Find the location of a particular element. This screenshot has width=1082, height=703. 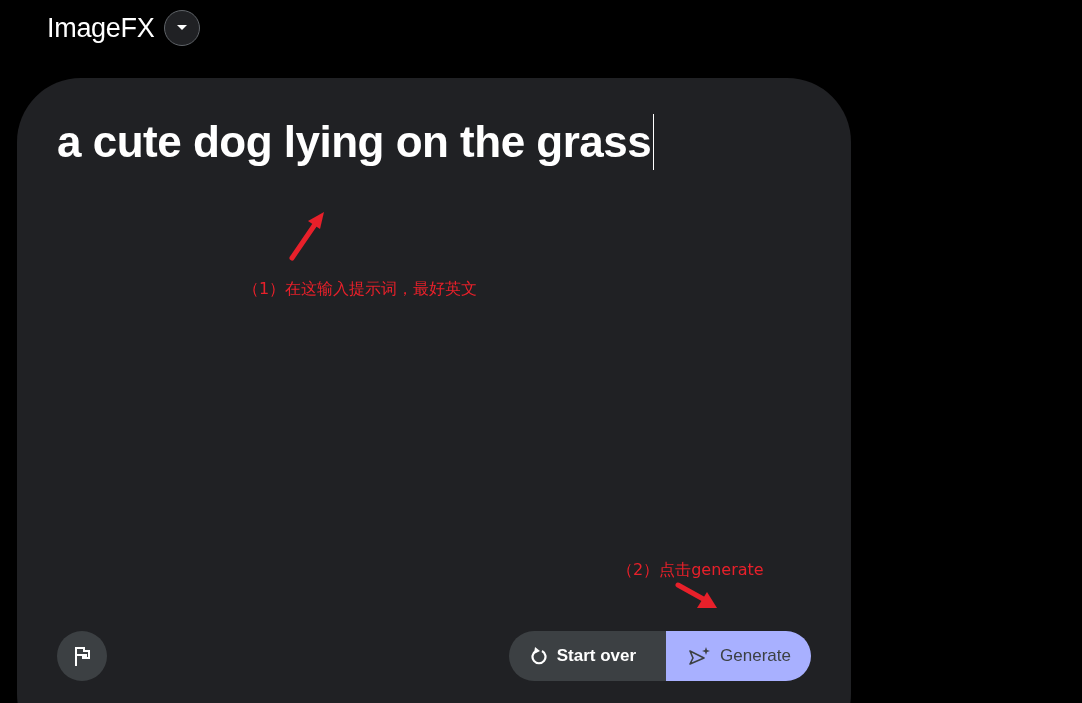

refresh-icon is located at coordinates (538, 656).